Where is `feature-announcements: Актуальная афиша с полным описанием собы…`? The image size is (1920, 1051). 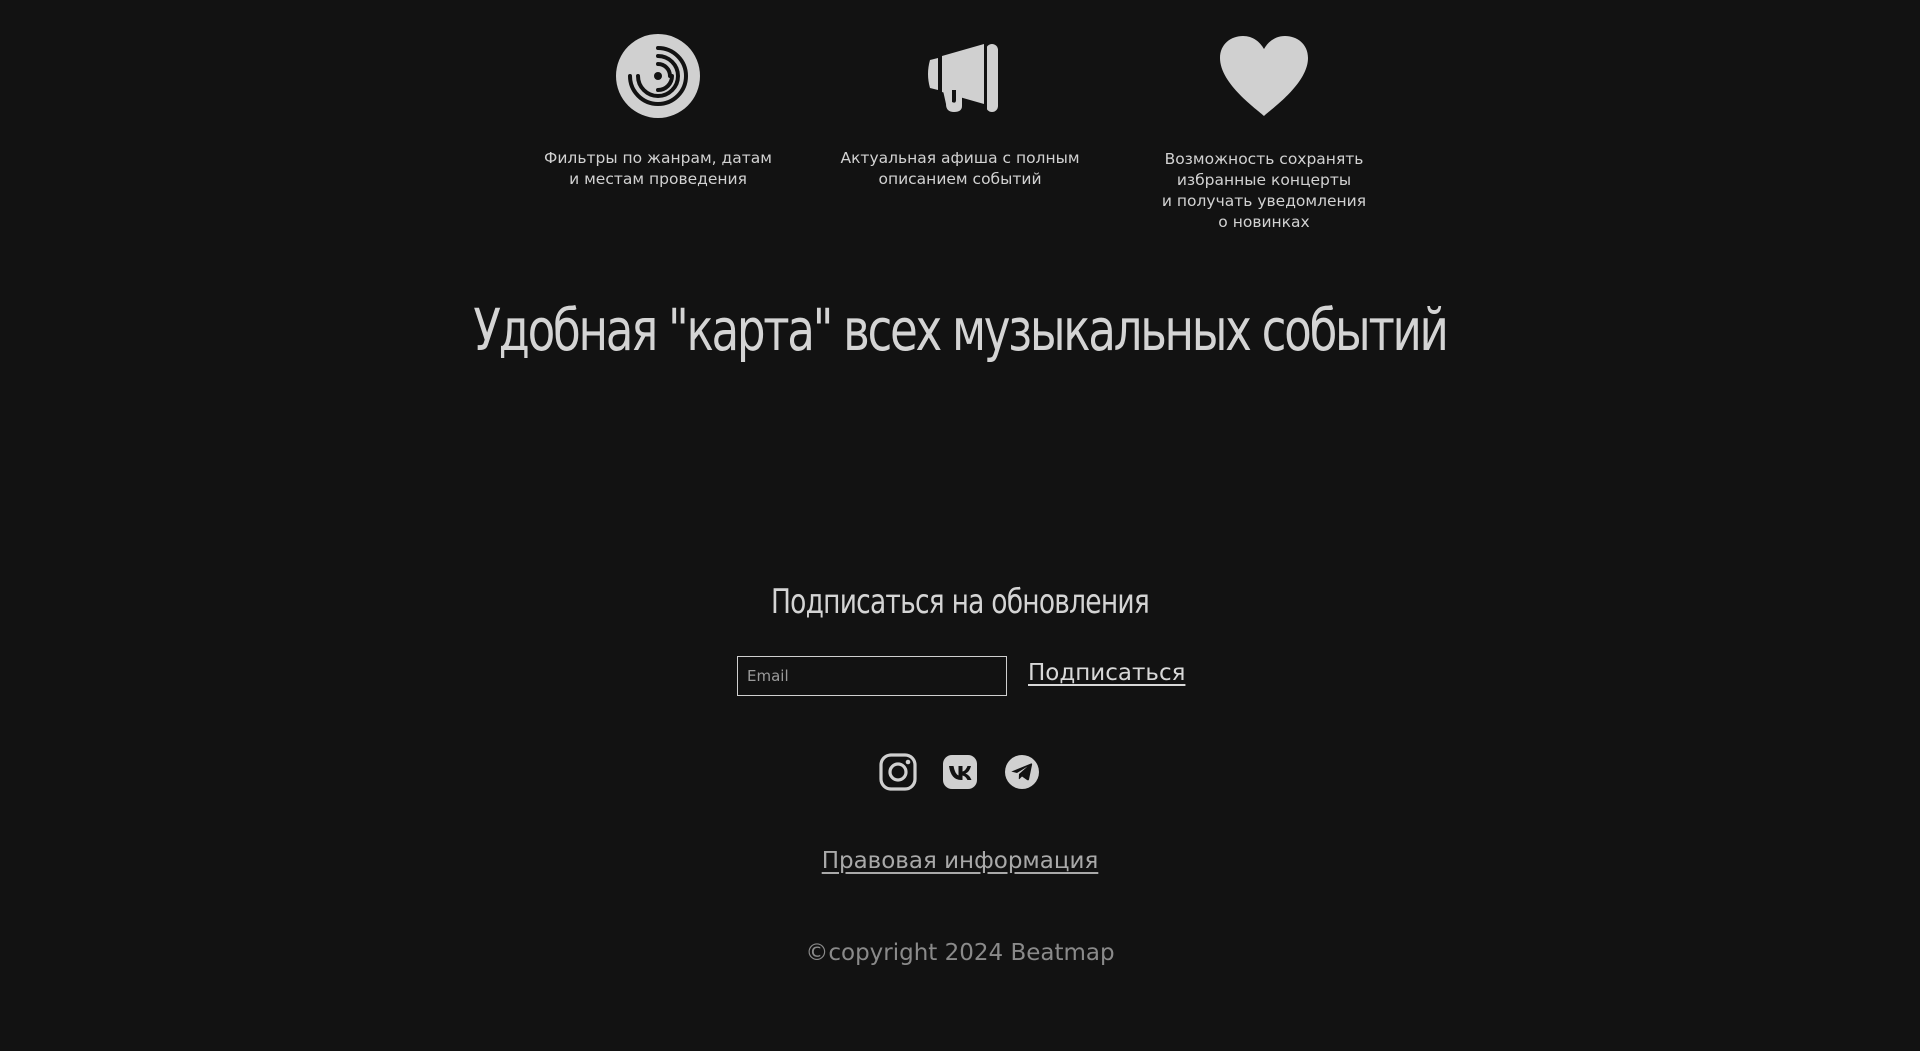
feature-announcements: Актуальная афиша с полным описанием собы… is located at coordinates (960, 112).